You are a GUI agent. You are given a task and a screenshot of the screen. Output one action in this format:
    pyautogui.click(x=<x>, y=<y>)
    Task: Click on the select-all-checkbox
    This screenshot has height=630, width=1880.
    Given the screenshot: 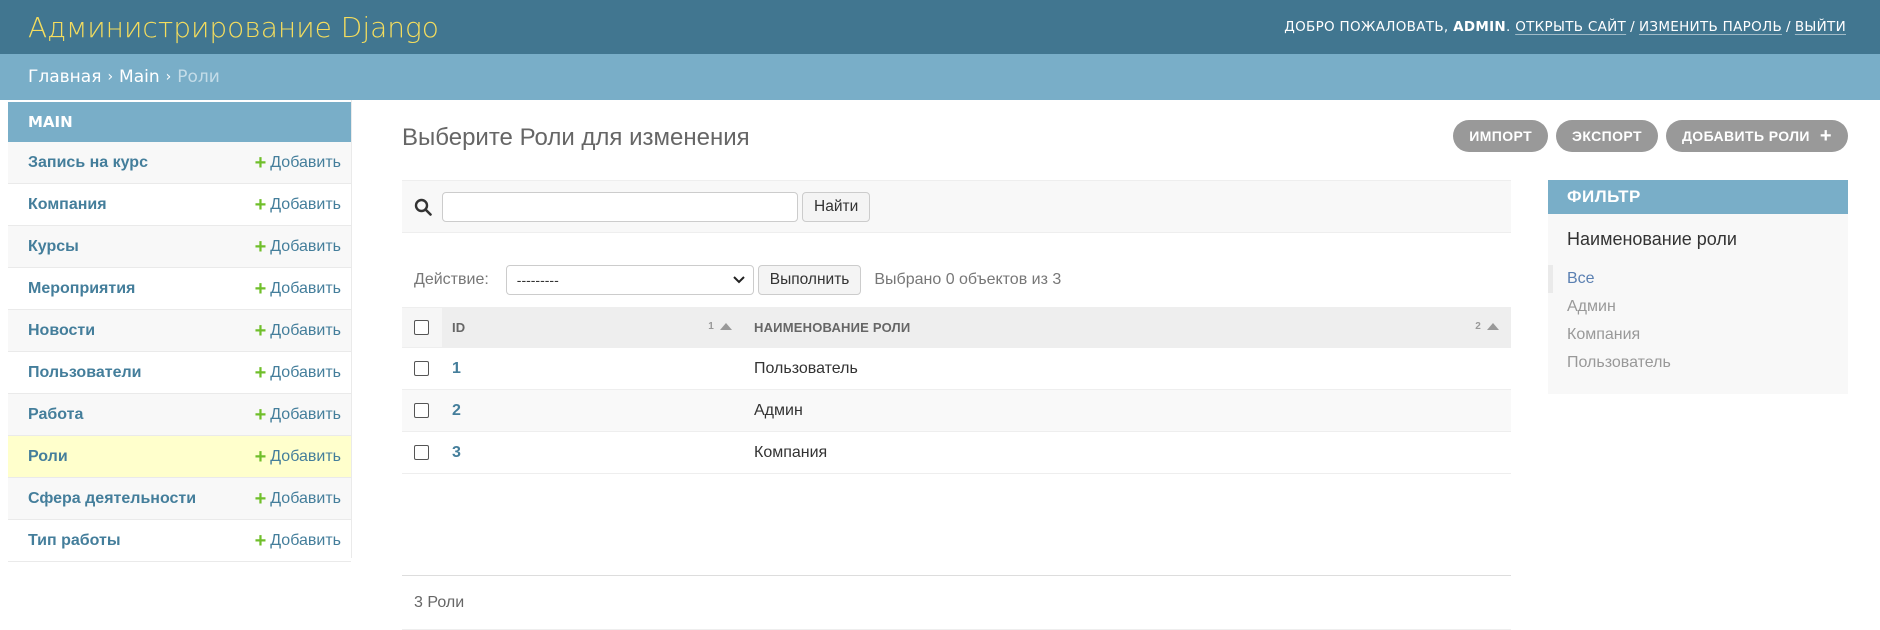 What is the action you would take?
    pyautogui.click(x=421, y=327)
    